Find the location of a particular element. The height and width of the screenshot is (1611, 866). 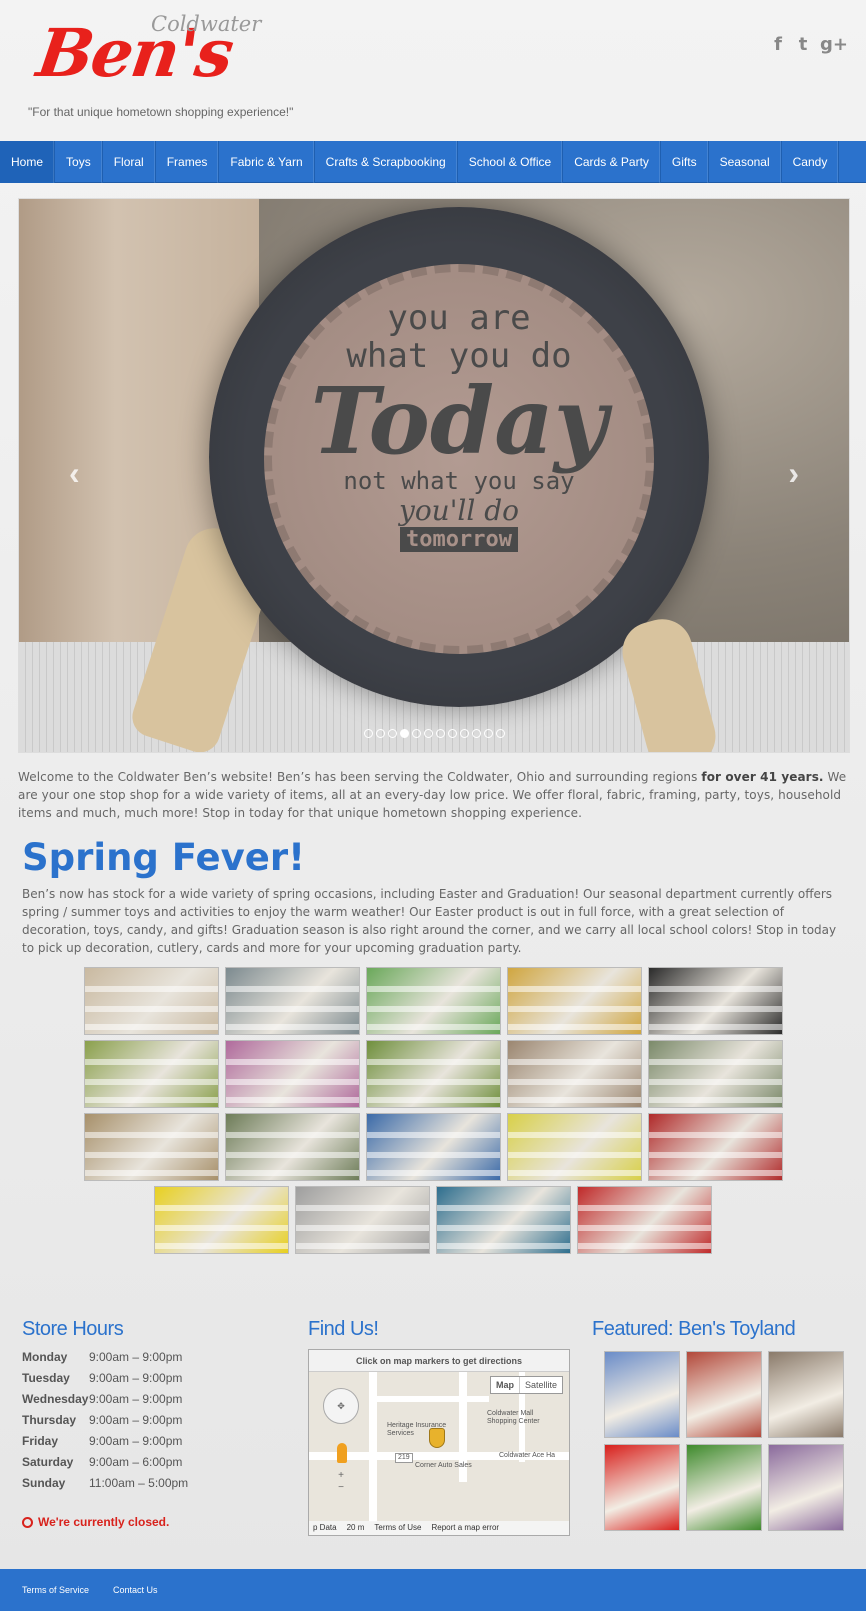

slider-pagination is located at coordinates (434, 733).